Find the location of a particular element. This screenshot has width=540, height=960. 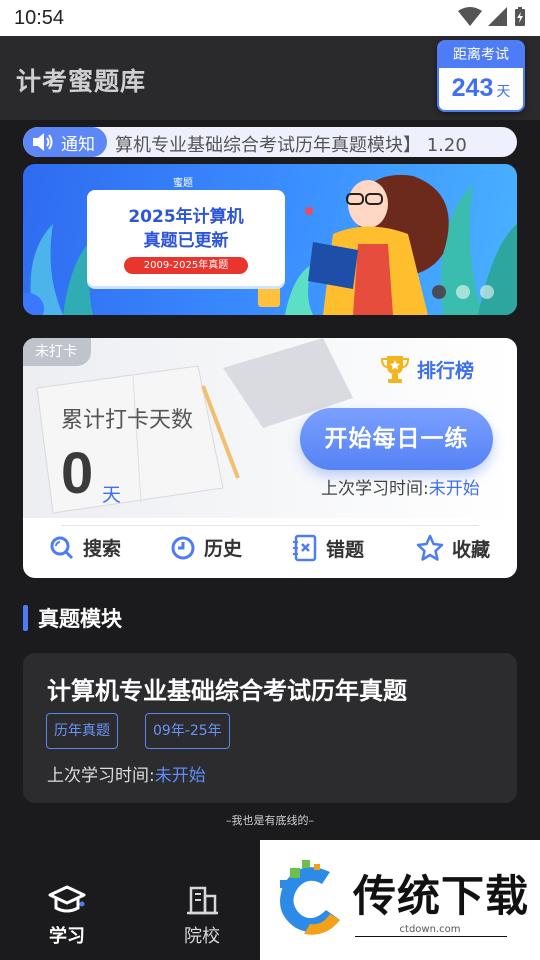

banner-headline-1: 2025年计算机 is located at coordinates (186, 217).